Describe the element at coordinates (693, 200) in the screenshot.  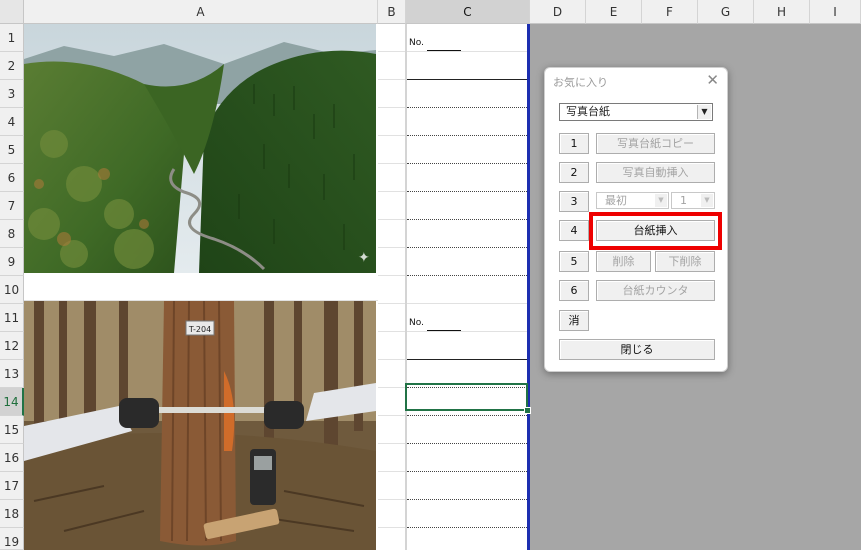
I see `count-select: 1 ▼` at that location.